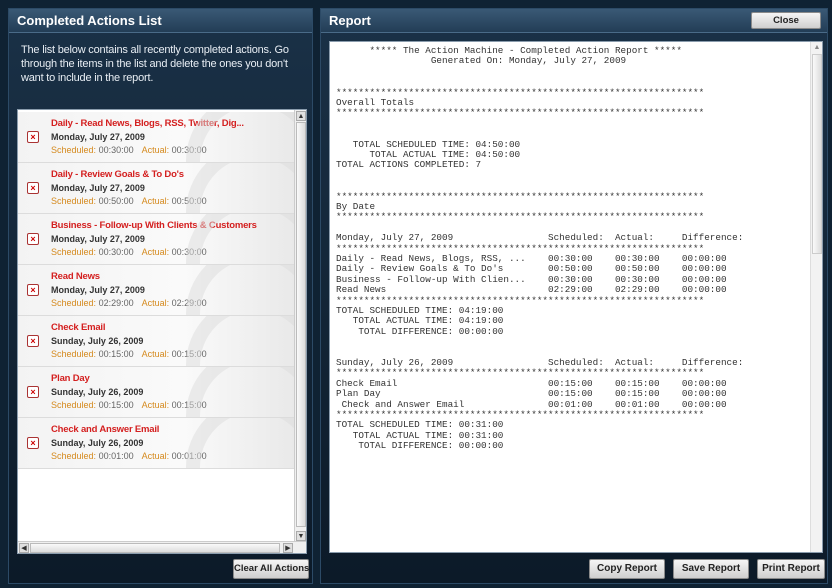  I want to click on report-line: TOTAL ACTIONS COMPLETED: 7, so click(409, 165).